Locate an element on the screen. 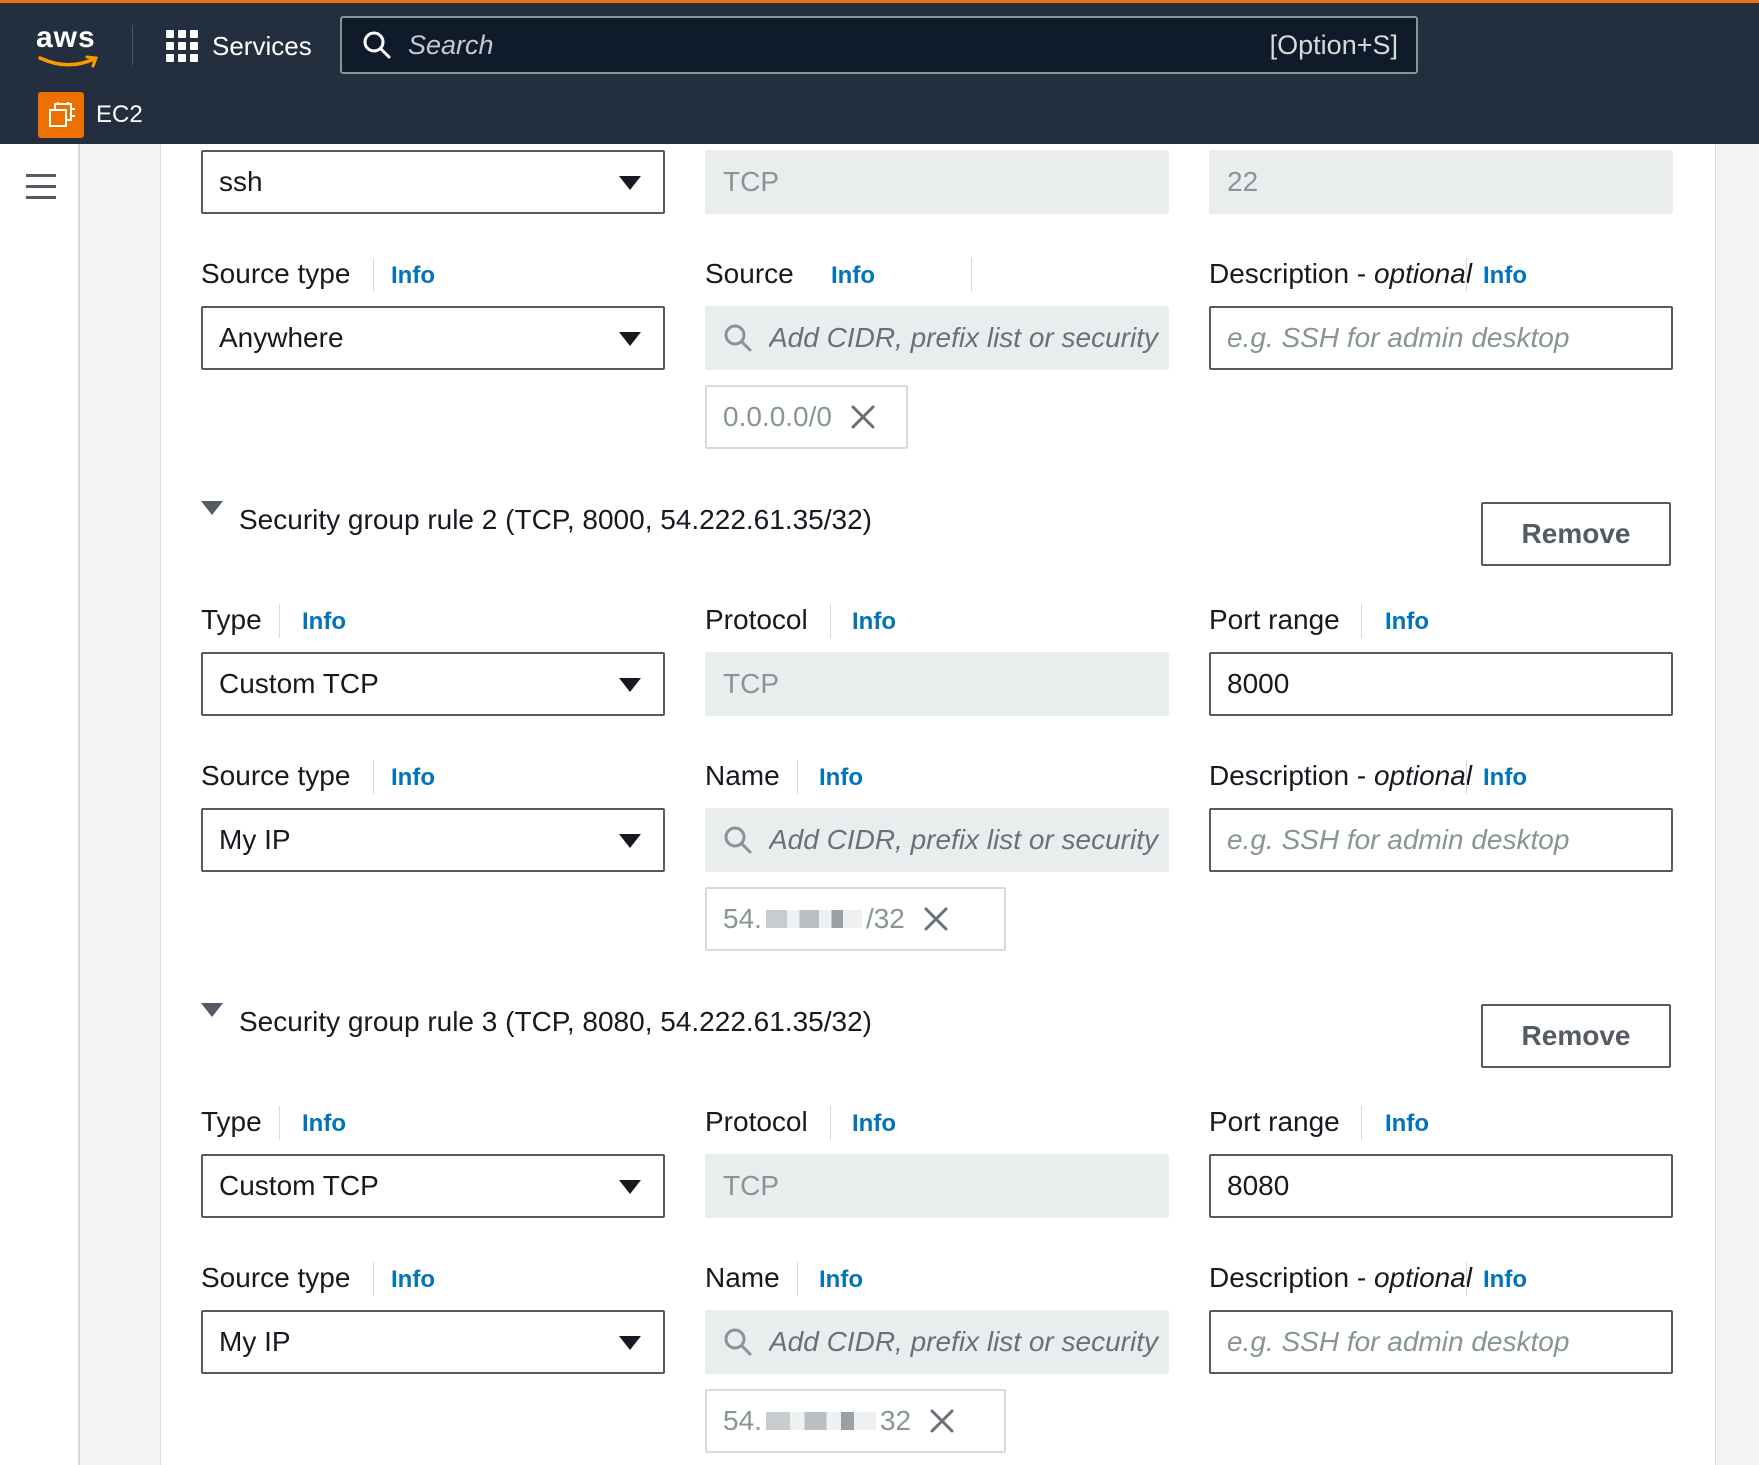 The width and height of the screenshot is (1759, 1465). rule3-source-token-suffix: 32 is located at coordinates (895, 1420).